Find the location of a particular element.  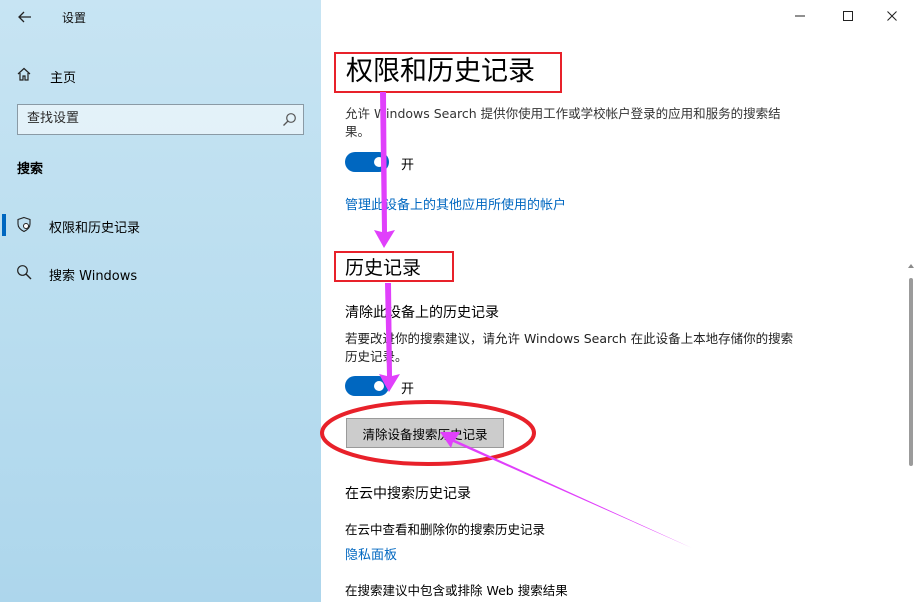

sidebar-item-label: 权限和历史记录 is located at coordinates (95, 228).